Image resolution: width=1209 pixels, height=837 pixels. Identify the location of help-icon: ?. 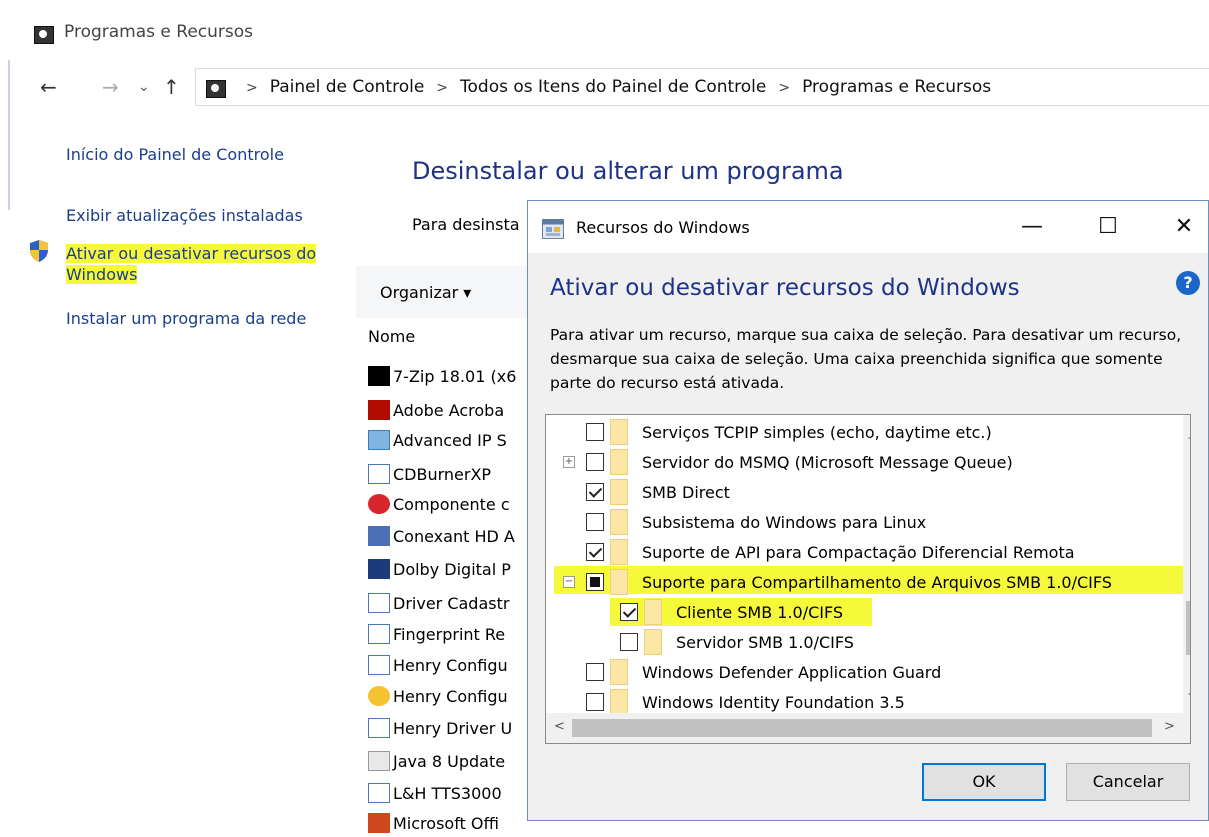
(1188, 283).